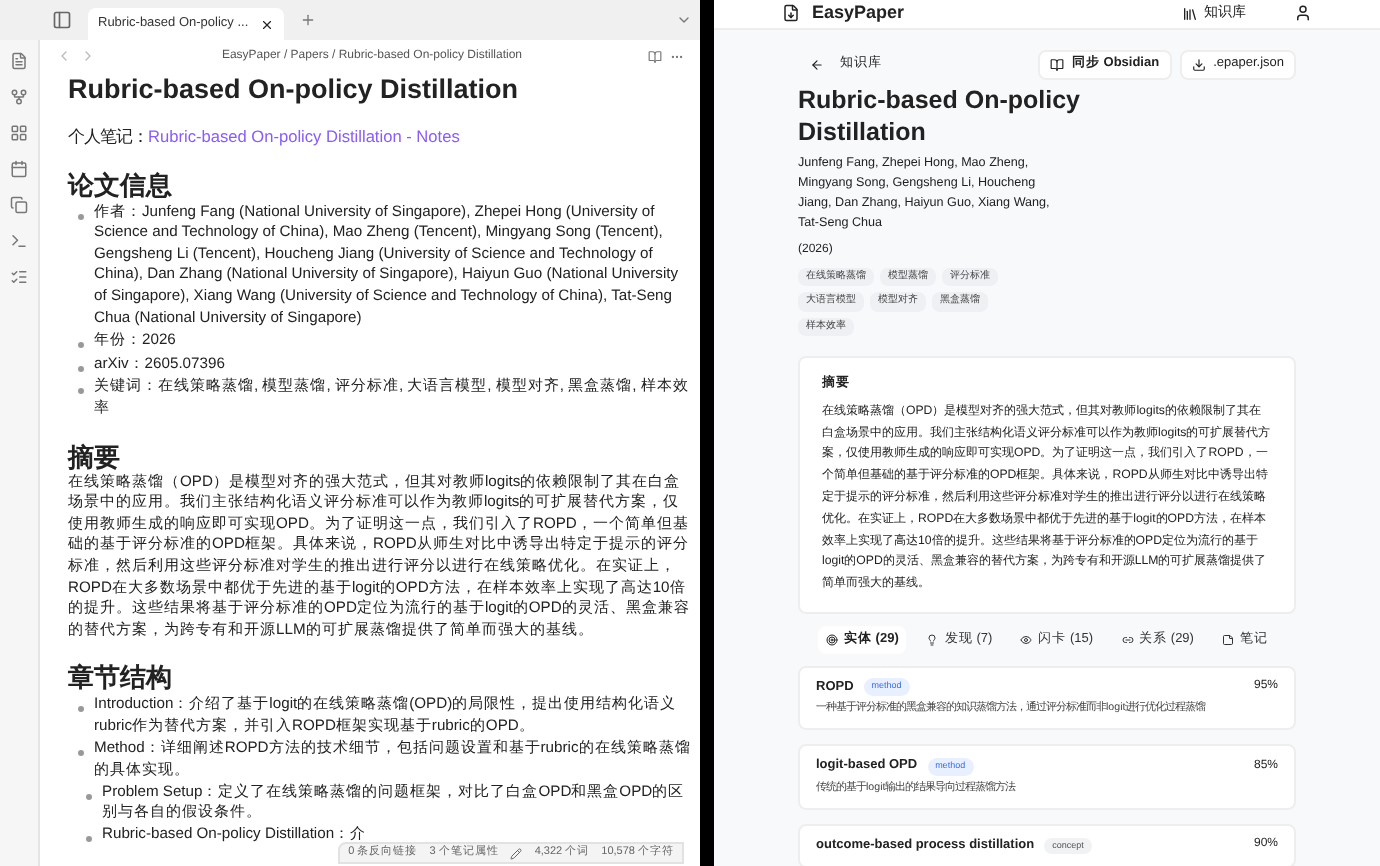 This screenshot has height=866, width=1380. Describe the element at coordinates (516, 853) in the screenshot. I see `edit-icon` at that location.